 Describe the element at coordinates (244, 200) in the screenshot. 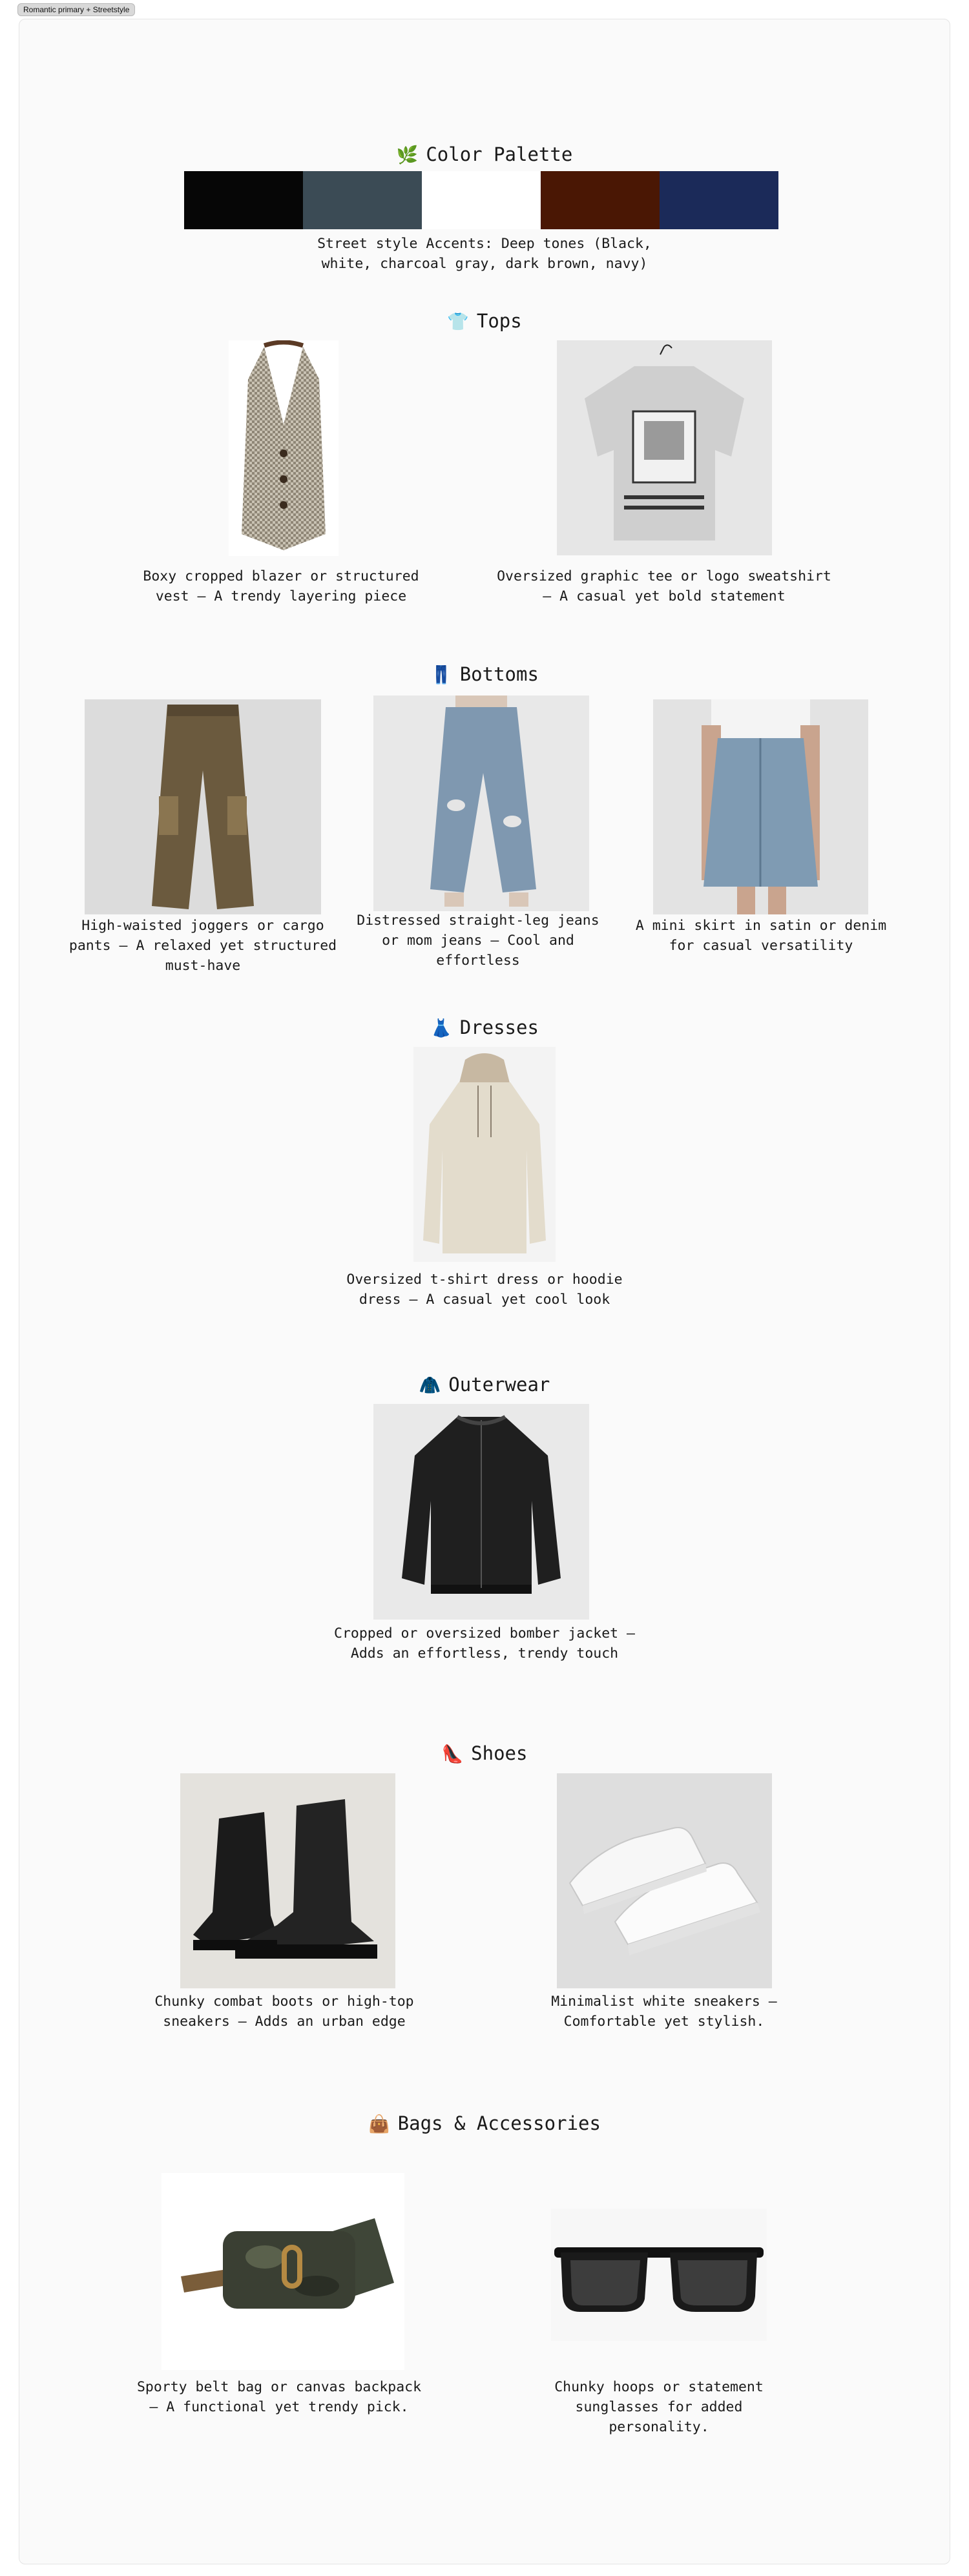

I see `swatch-black` at that location.